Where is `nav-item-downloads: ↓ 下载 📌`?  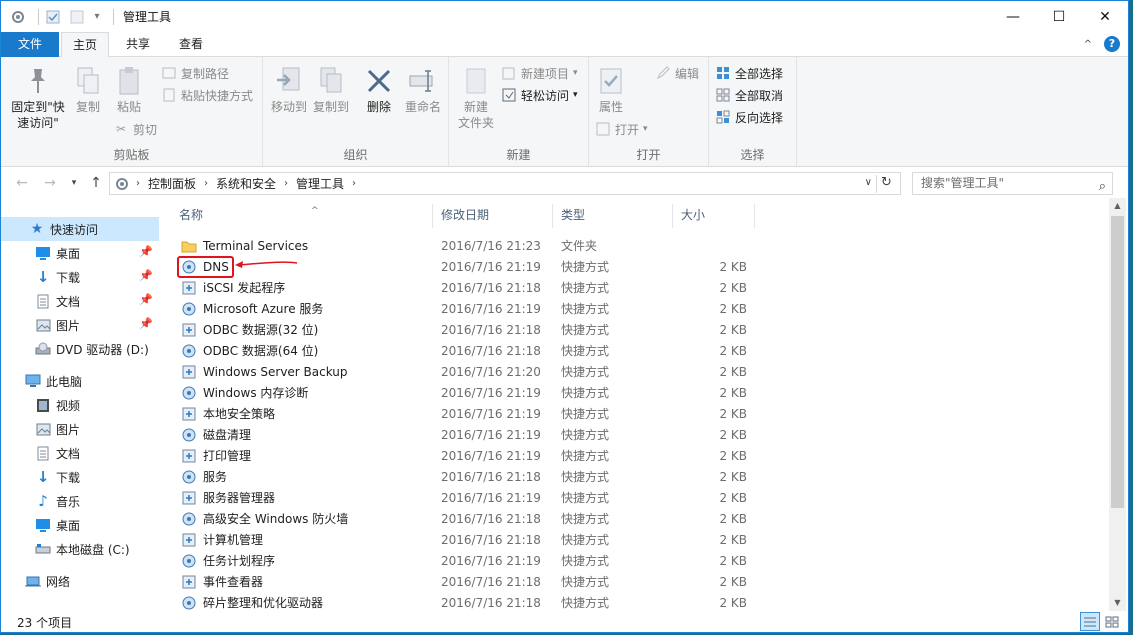 nav-item-downloads: ↓ 下载 📌 is located at coordinates (80, 277).